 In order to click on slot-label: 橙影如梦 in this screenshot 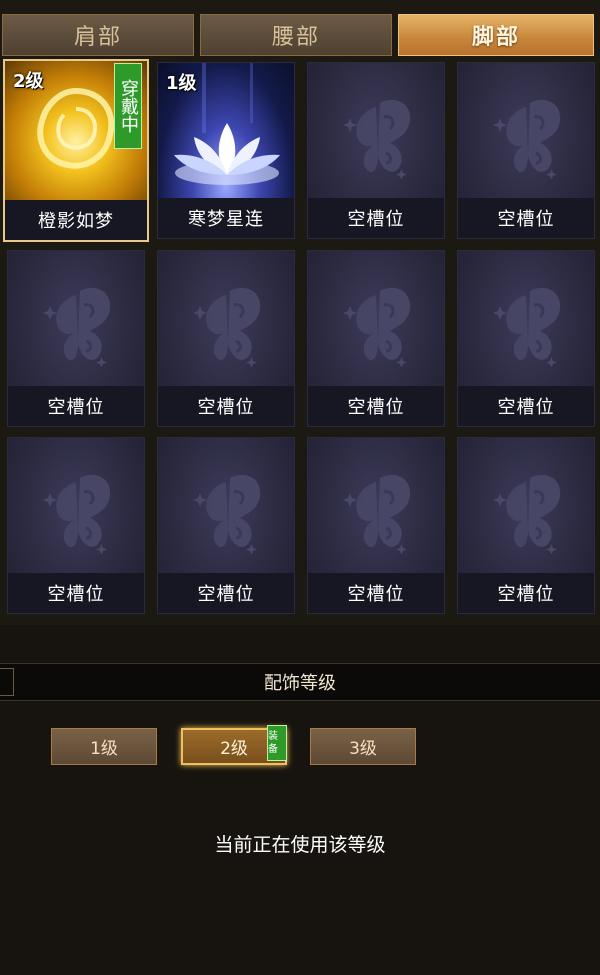, I will do `click(76, 220)`.